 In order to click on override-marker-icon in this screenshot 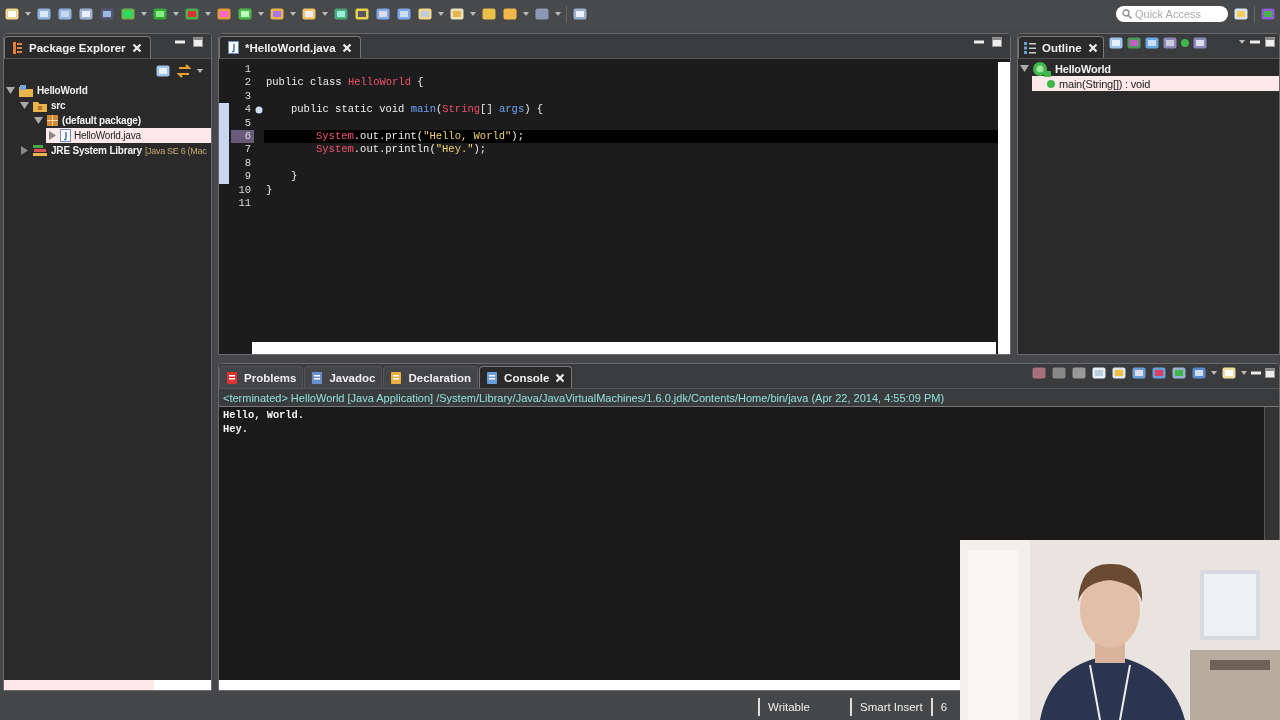, I will do `click(259, 109)`.